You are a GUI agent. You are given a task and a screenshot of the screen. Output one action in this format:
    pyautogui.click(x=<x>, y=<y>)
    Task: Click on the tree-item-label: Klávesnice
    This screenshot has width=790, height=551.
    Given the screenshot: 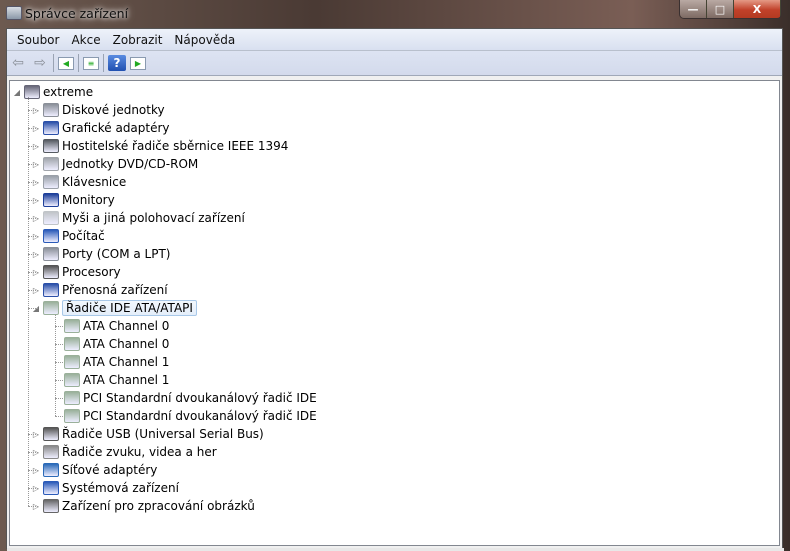 What is the action you would take?
    pyautogui.click(x=94, y=182)
    